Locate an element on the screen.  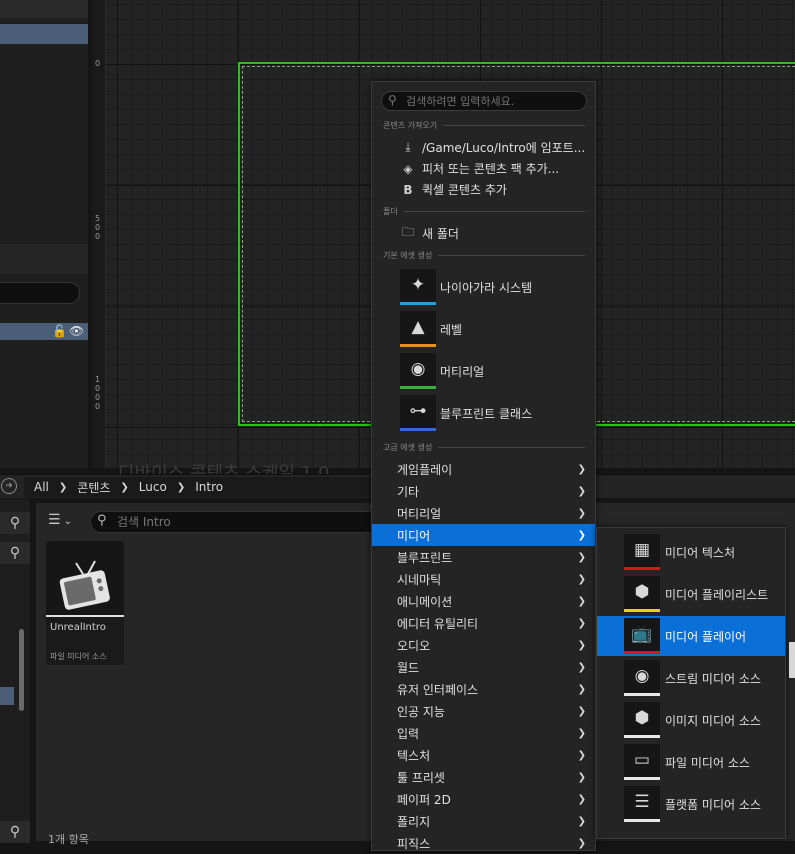
sources-scrollbar is located at coordinates (21, 670).